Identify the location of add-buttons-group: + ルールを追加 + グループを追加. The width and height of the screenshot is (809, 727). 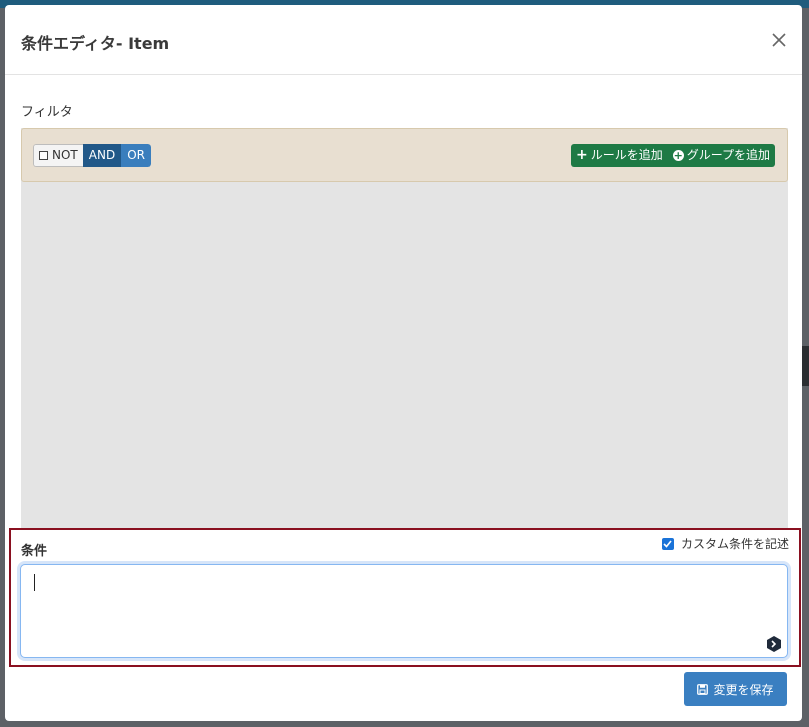
(672, 155).